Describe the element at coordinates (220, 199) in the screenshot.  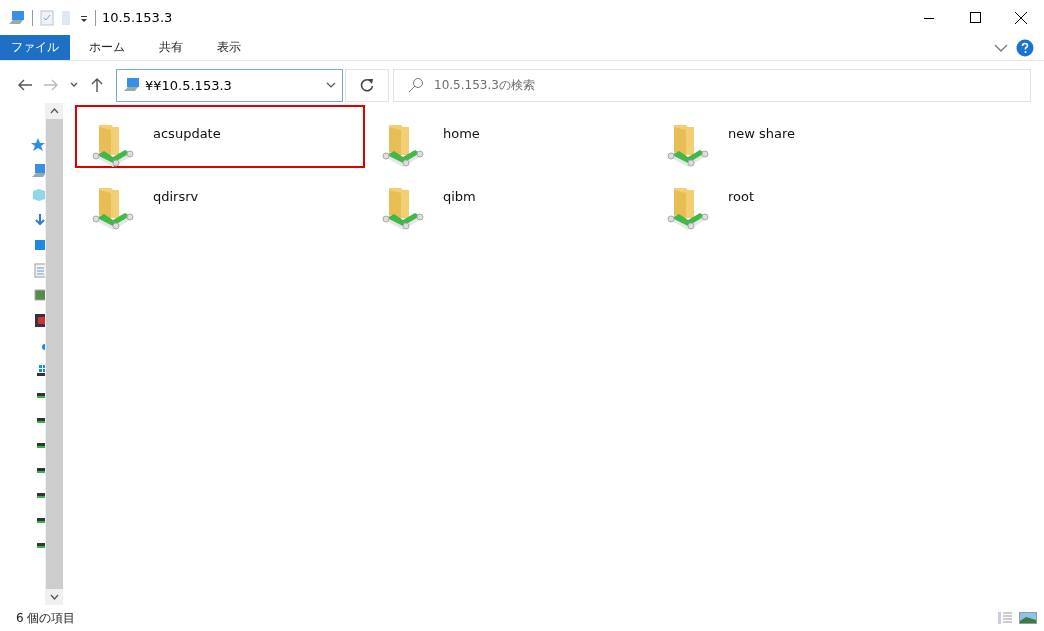
I see `network-share-item: qdirsrv` at that location.